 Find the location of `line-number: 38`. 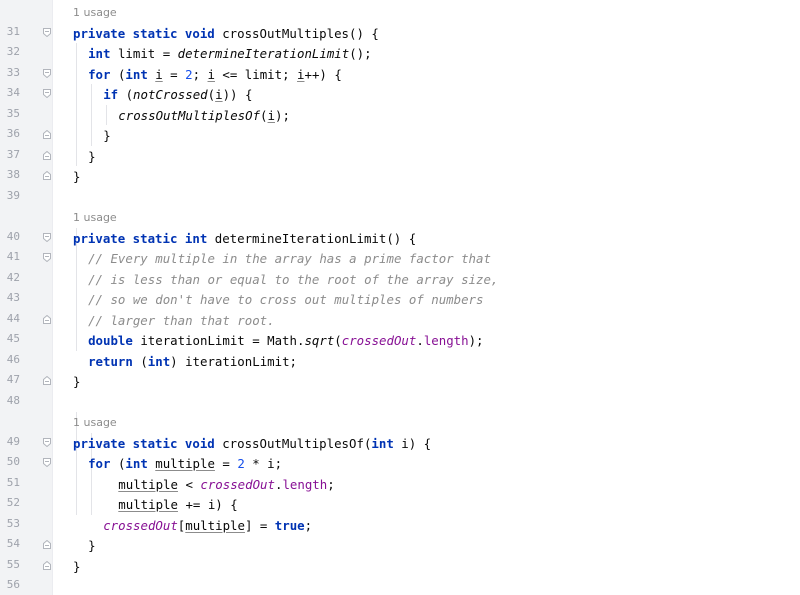

line-number: 38 is located at coordinates (10, 175).